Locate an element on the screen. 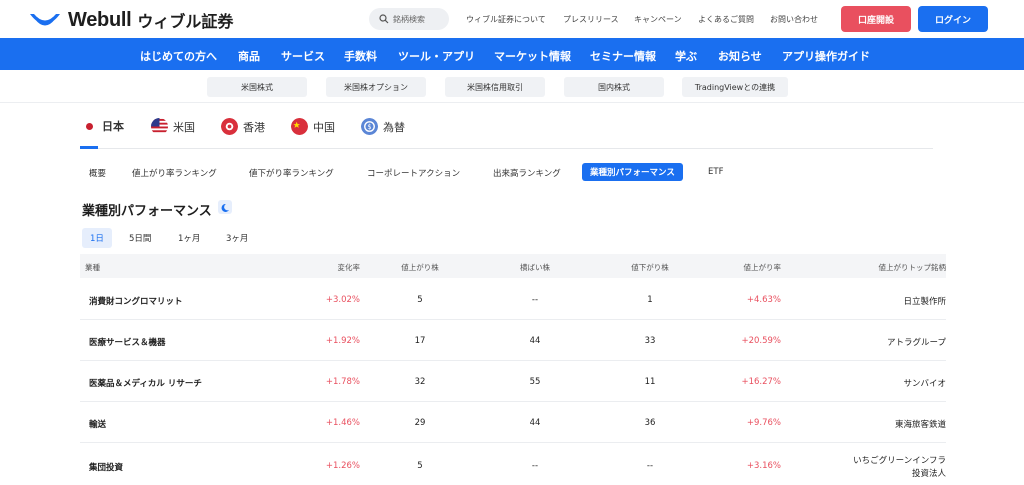 This screenshot has width=1024, height=485. nav-news: お知らせ is located at coordinates (740, 56).